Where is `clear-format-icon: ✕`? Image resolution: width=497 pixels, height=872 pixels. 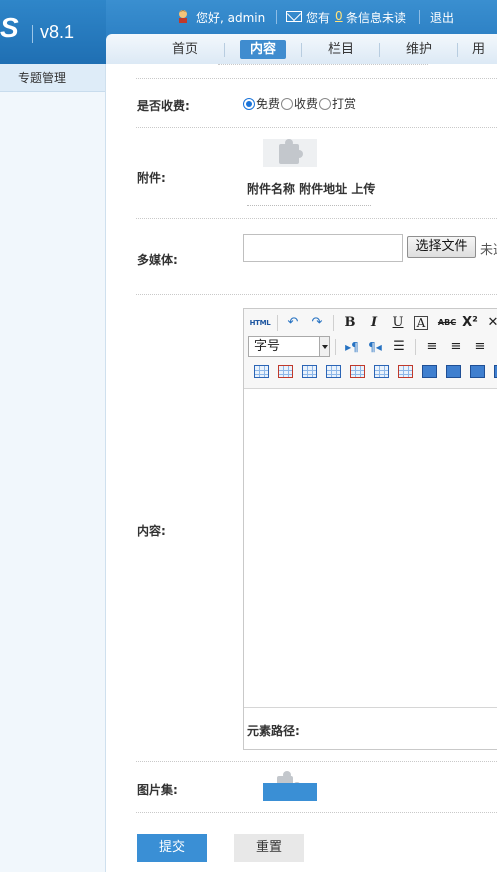
clear-format-icon: ✕ is located at coordinates (490, 323).